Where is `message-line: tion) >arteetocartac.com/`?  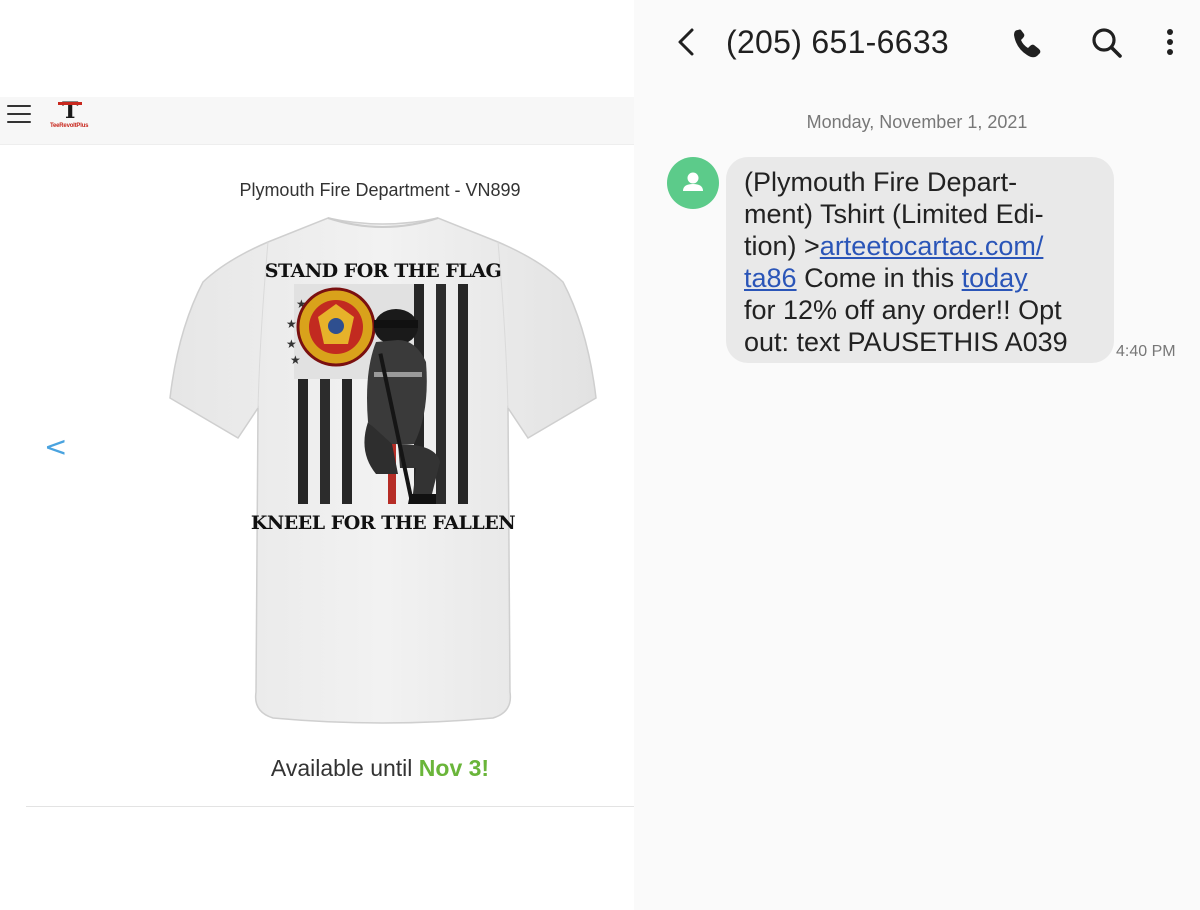
message-line: tion) >arteetocartac.com/ is located at coordinates (920, 246).